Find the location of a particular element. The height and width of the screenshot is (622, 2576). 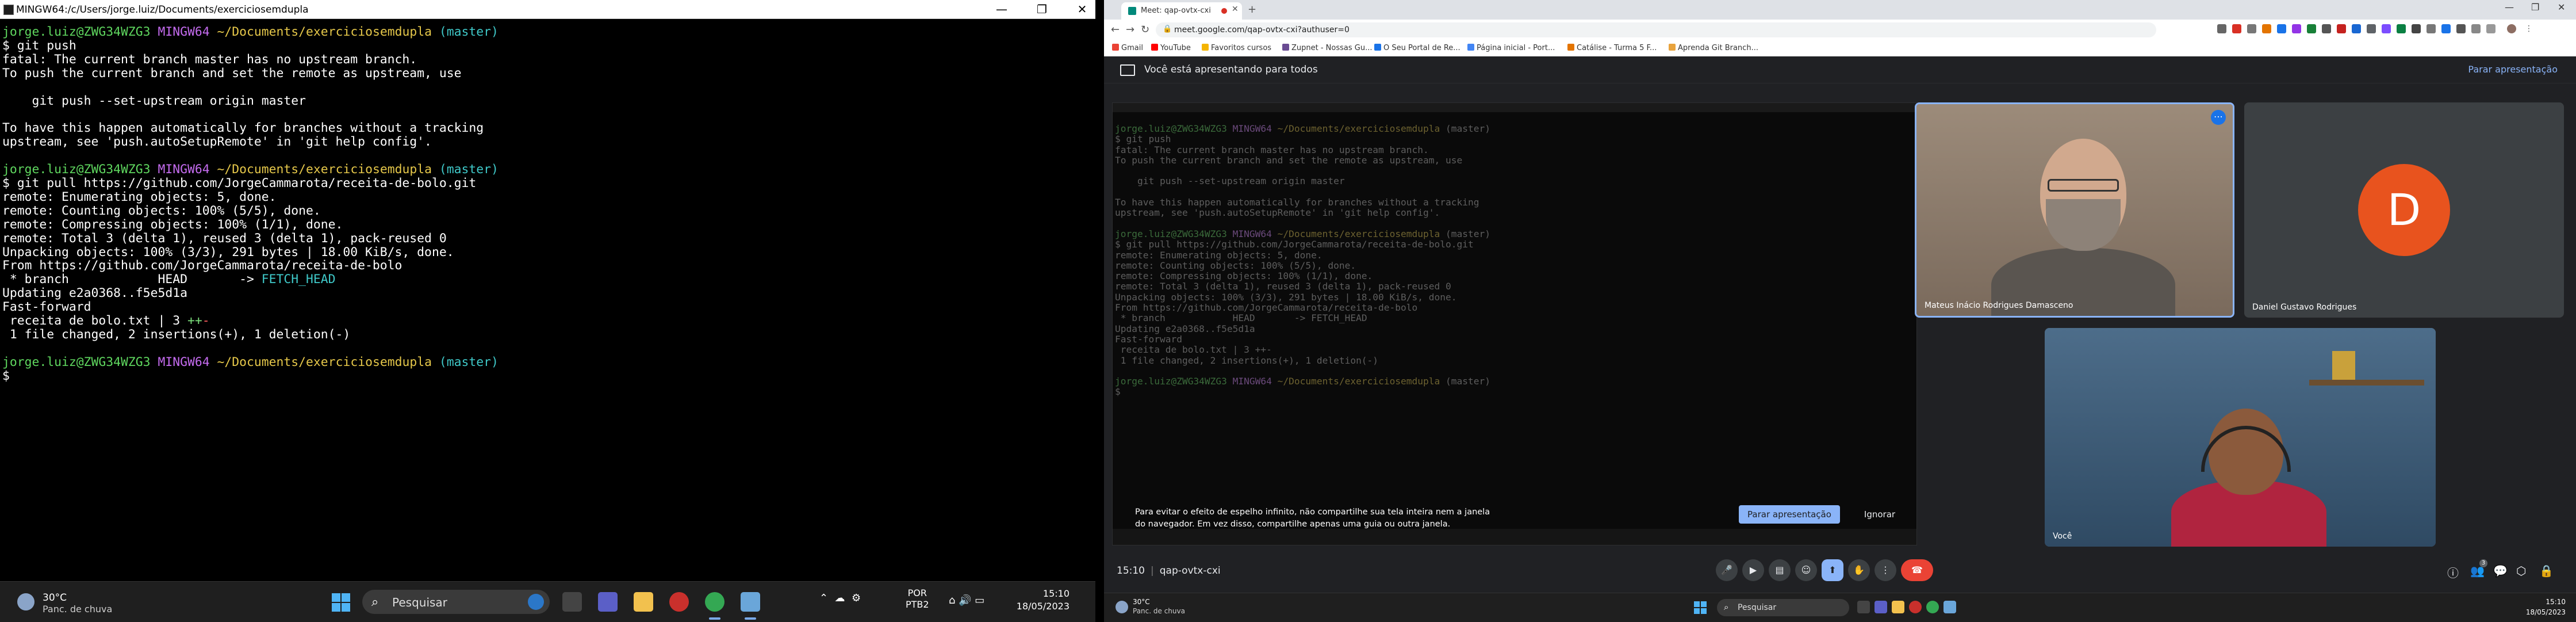

more-options-icon: ⋯ is located at coordinates (2218, 117).